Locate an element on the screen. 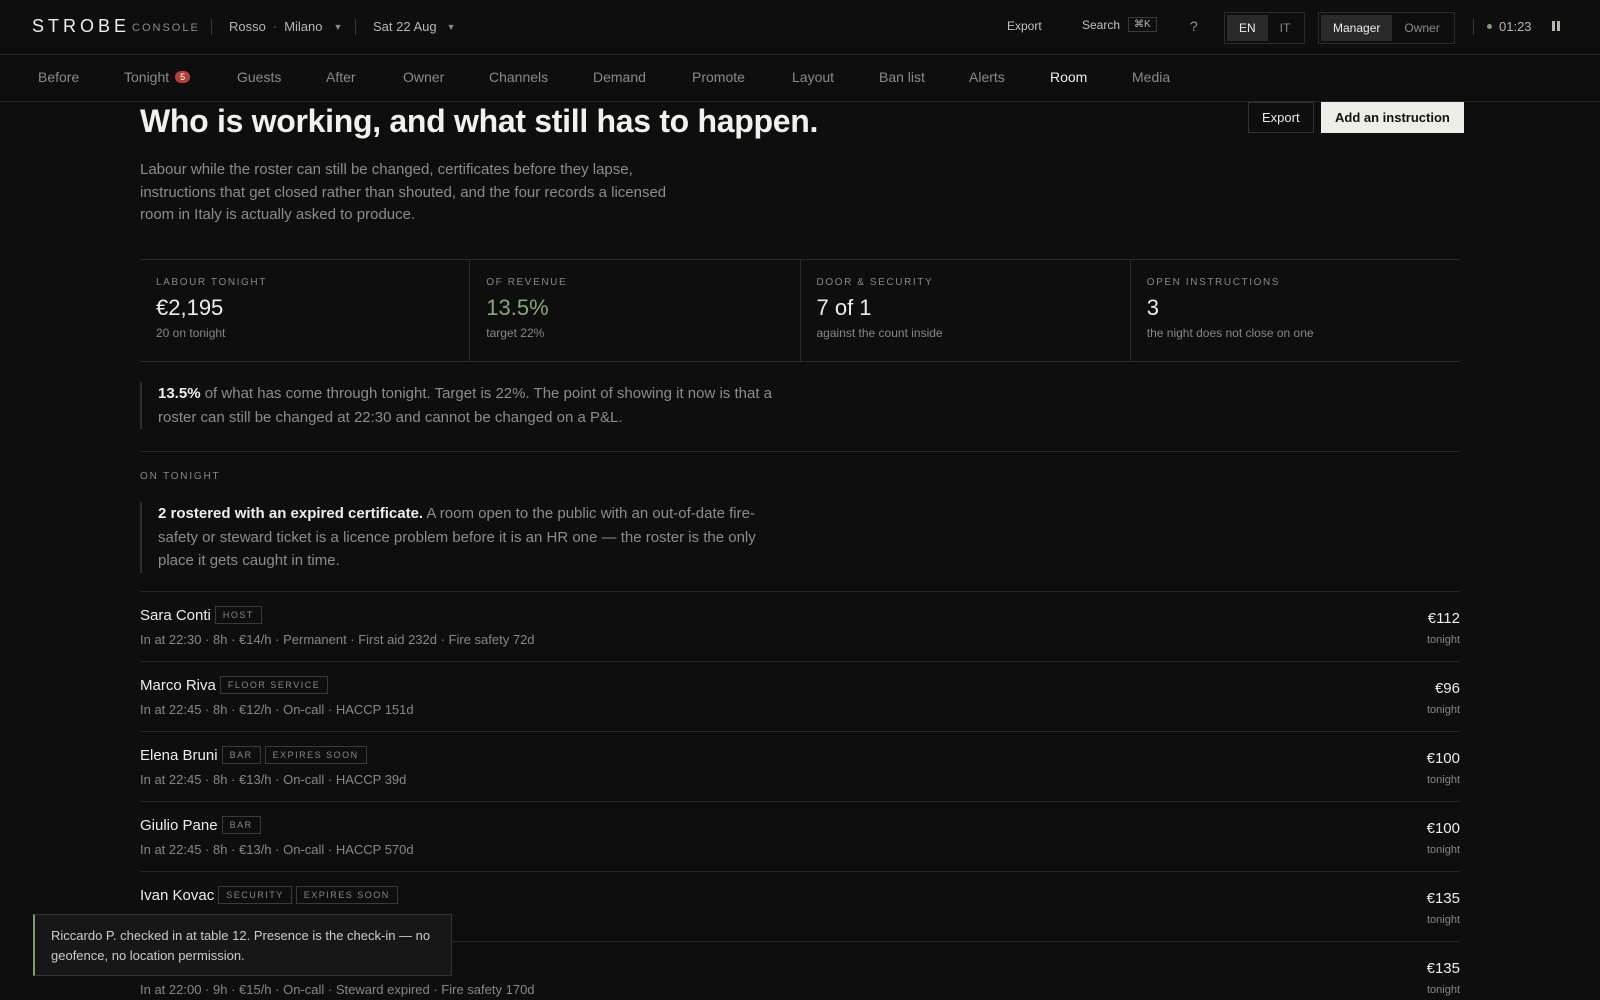 Image resolution: width=1600 pixels, height=1000 pixels. staff-name: Giulio Pane is located at coordinates (179, 825).